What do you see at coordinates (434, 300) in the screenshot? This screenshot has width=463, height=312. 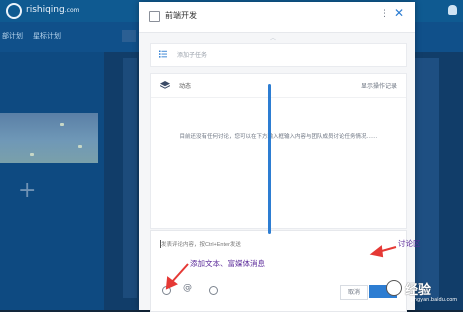 I see `watermark-url: jingyan.baidu.com` at bounding box center [434, 300].